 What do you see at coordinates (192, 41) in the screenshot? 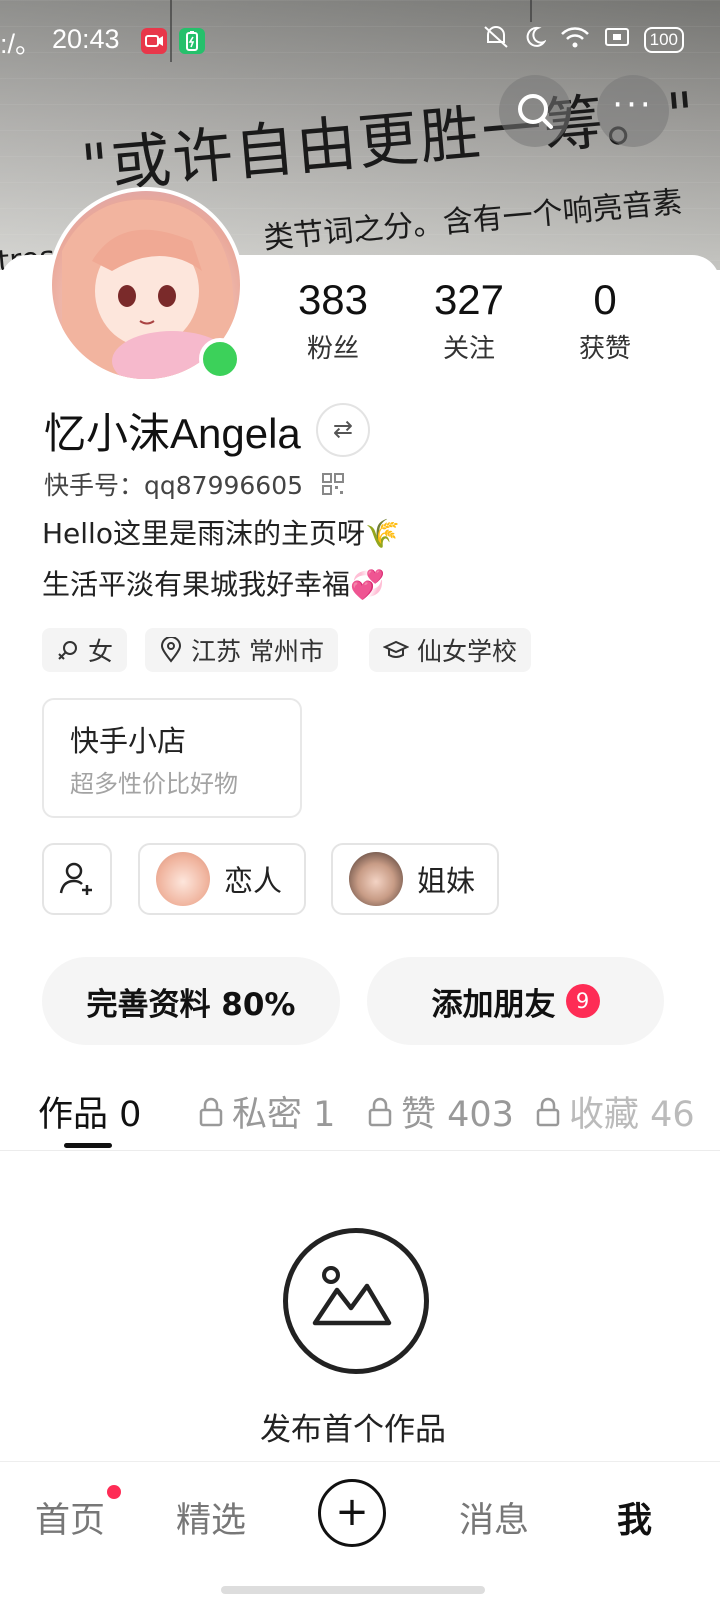
I see `battery-saver-icon` at bounding box center [192, 41].